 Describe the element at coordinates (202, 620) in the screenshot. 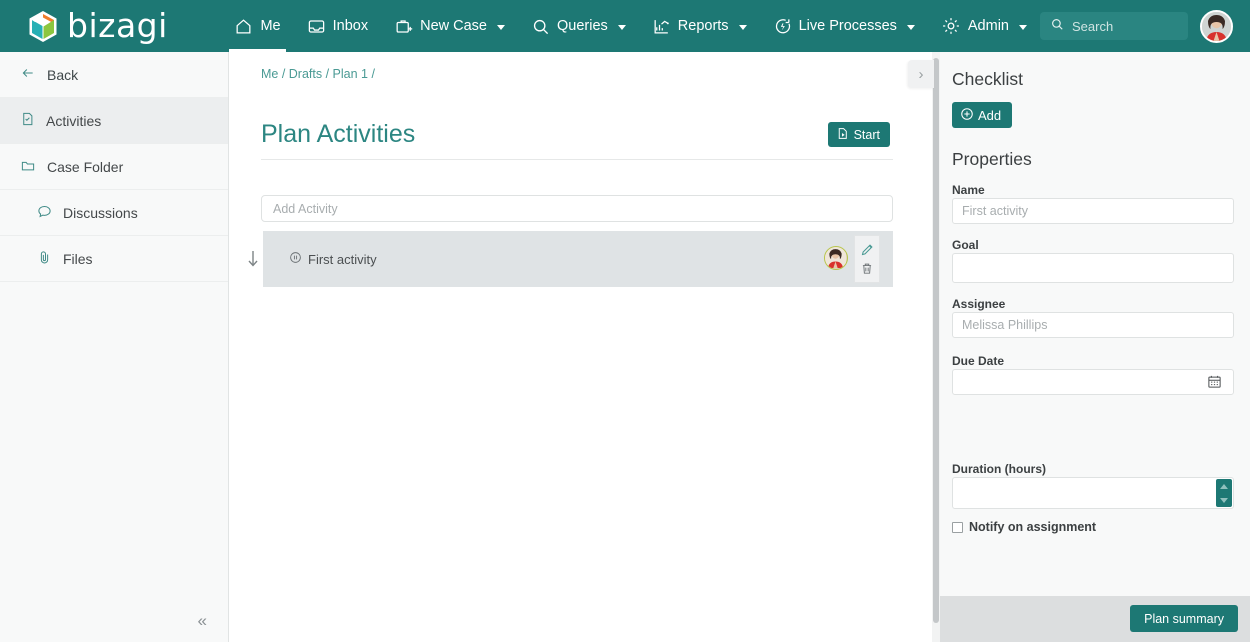

I see `double-chevron-left-icon: «` at that location.